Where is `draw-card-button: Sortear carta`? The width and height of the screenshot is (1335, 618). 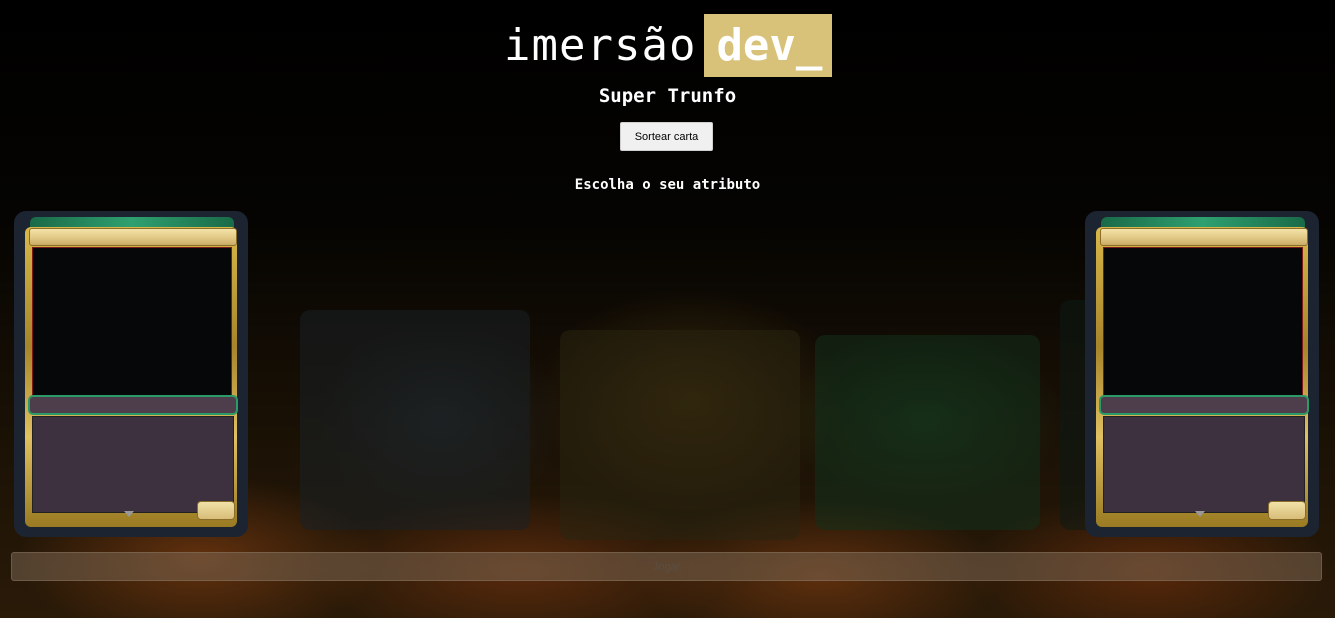
draw-card-button: Sortear carta is located at coordinates (666, 136).